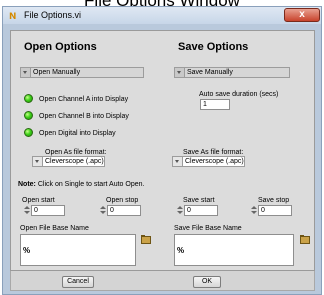 This screenshot has width=324, height=295. I want to click on title-bar: ɴ File Options.vi x, so click(162, 15).